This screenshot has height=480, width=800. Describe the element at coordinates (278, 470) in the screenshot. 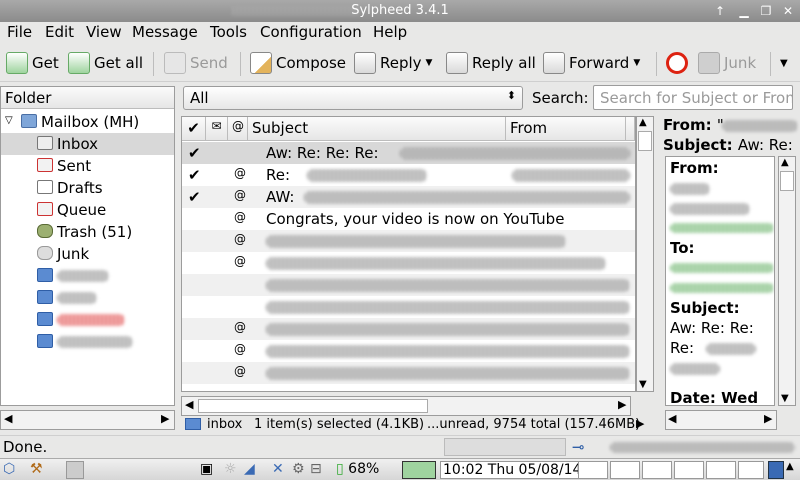

I see `wifi-off-icon: ✕` at that location.